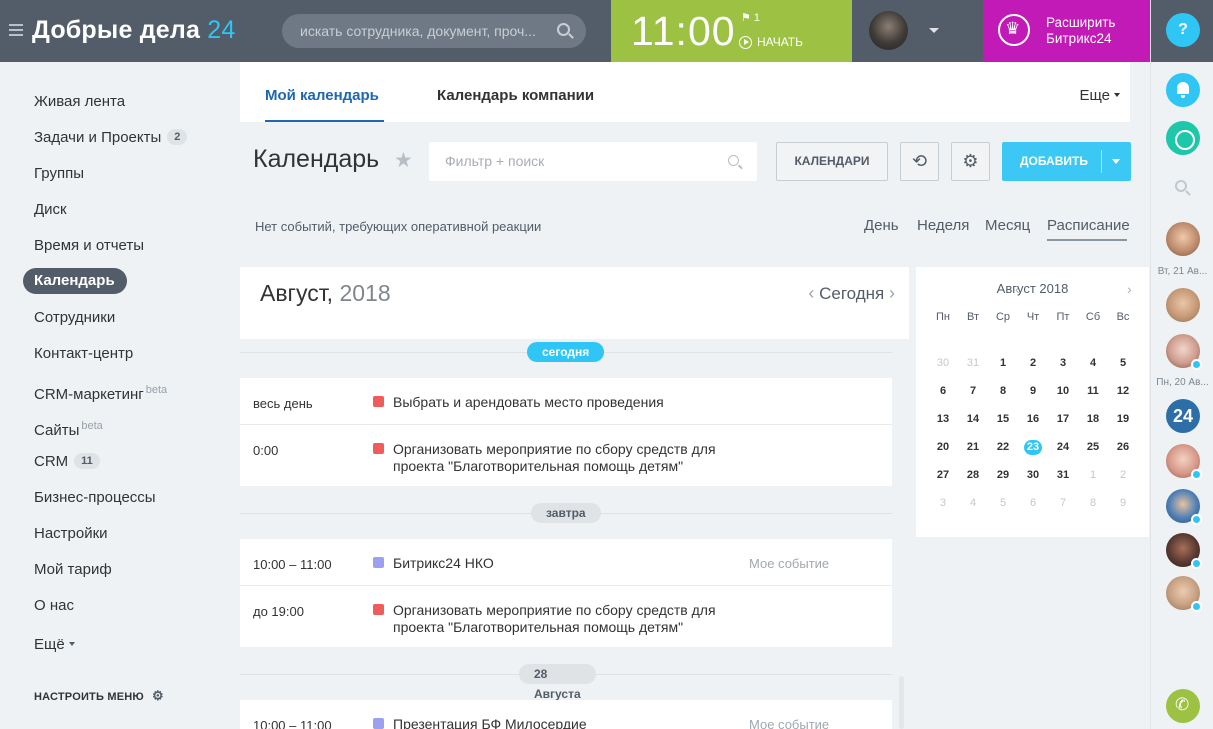 The height and width of the screenshot is (729, 1213). Describe the element at coordinates (943, 225) in the screenshot. I see `view-week: Неделя` at that location.